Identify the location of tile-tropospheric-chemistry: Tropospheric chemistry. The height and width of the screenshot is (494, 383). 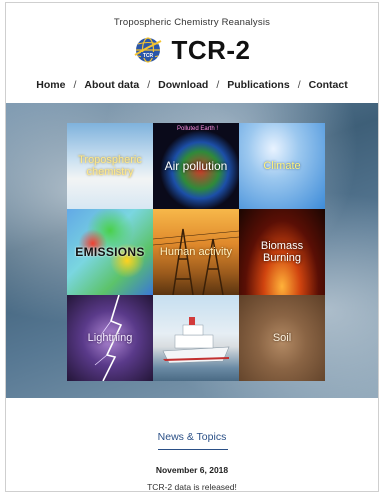
(110, 166).